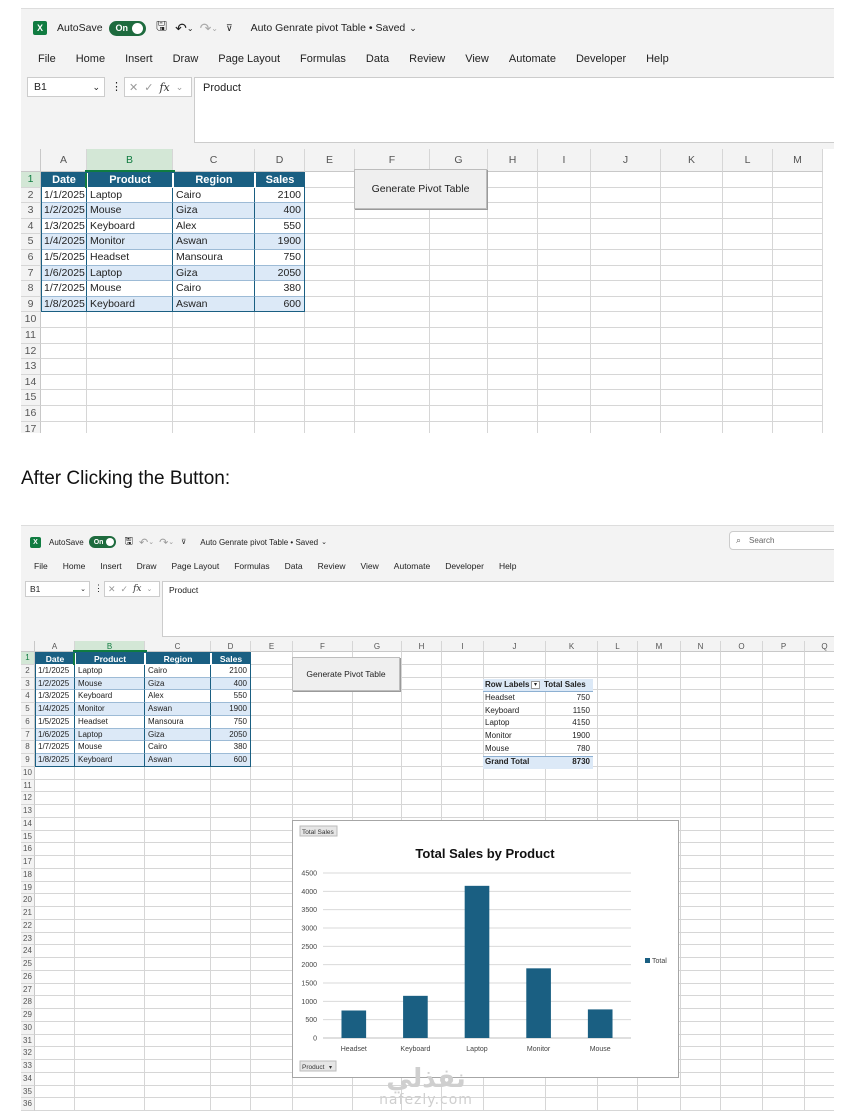 The image size is (843, 1120). What do you see at coordinates (28, 977) in the screenshot?
I see `row-header-26: 26` at bounding box center [28, 977].